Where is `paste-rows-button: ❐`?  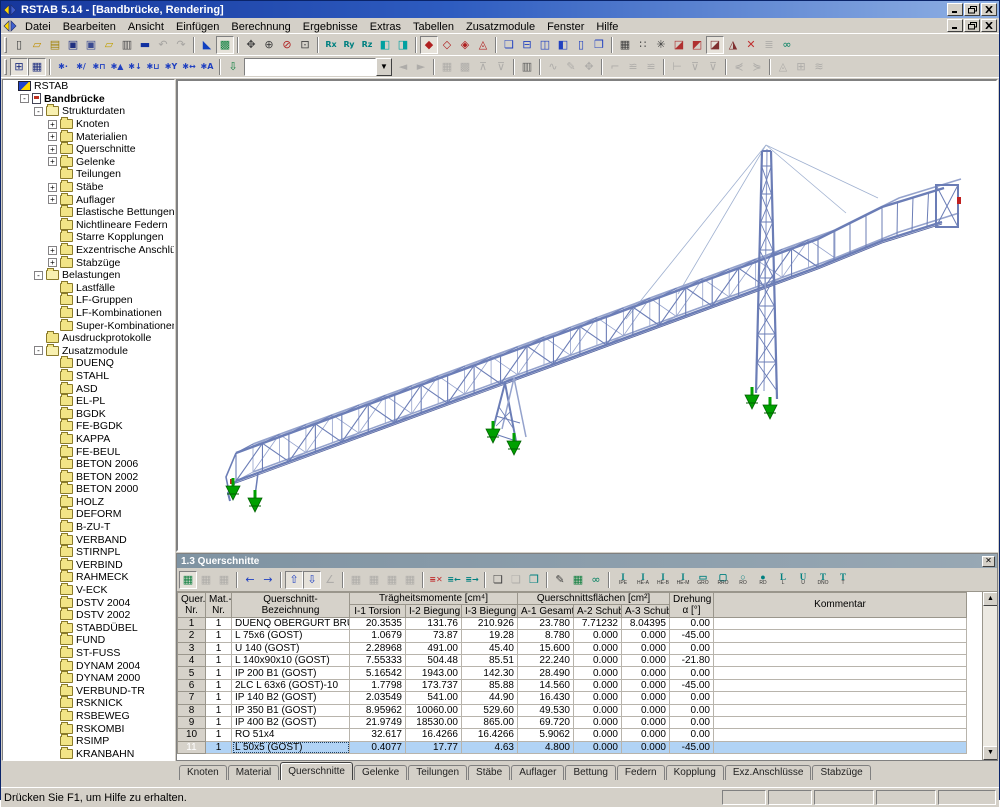 paste-rows-button: ❐ is located at coordinates (534, 580).